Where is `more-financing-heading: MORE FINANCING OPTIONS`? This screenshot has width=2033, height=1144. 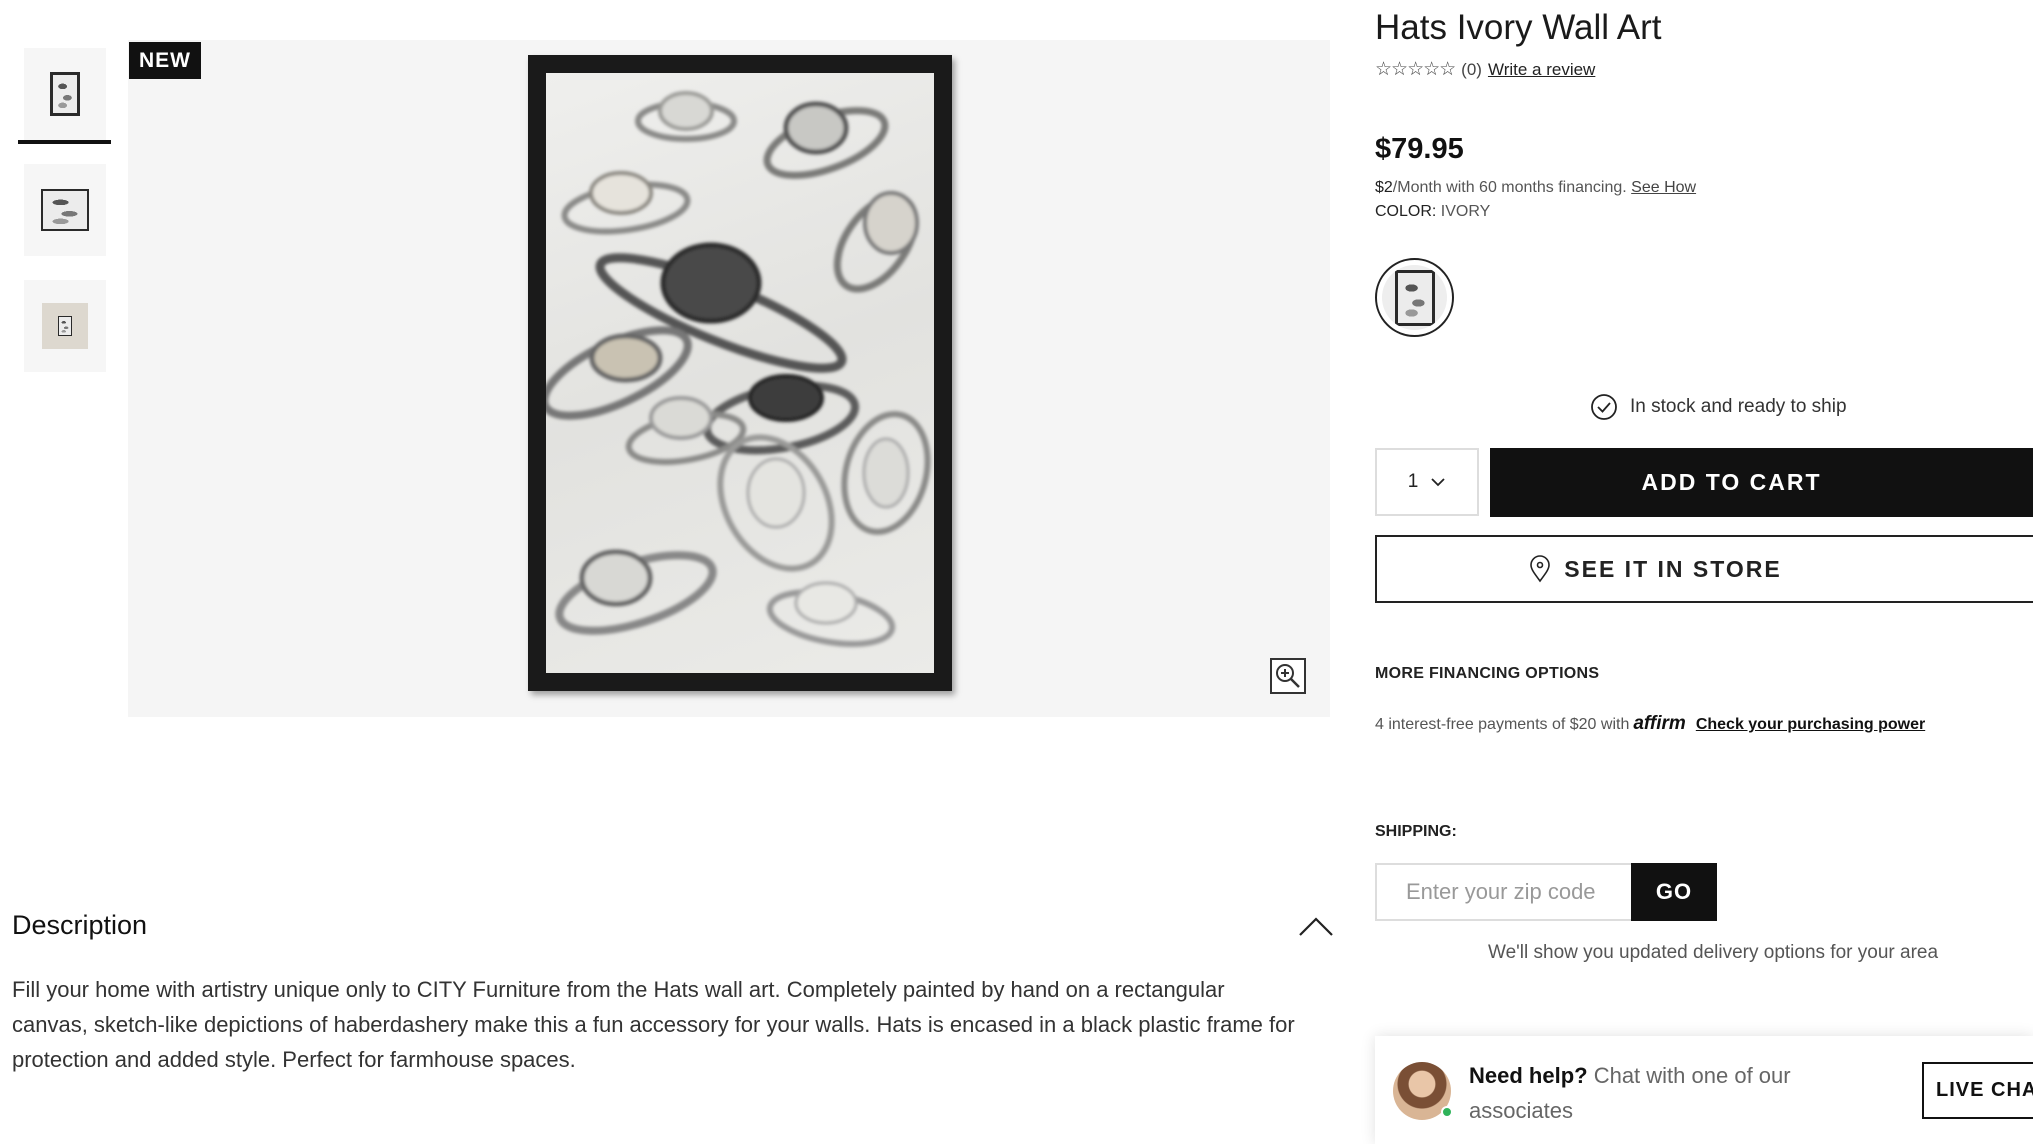
more-financing-heading: MORE FINANCING OPTIONS is located at coordinates (1487, 673).